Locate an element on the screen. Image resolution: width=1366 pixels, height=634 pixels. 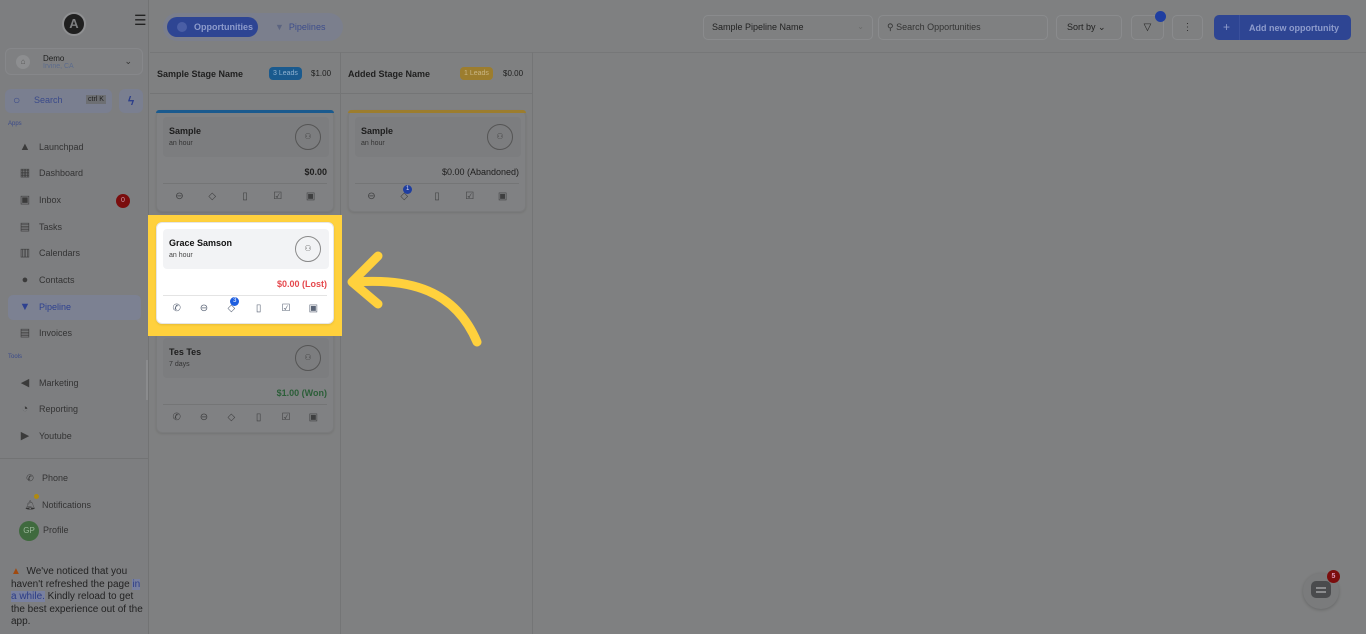
sidebar-item-pipeline: ▼ Pipeline is located at coordinates (74, 307).